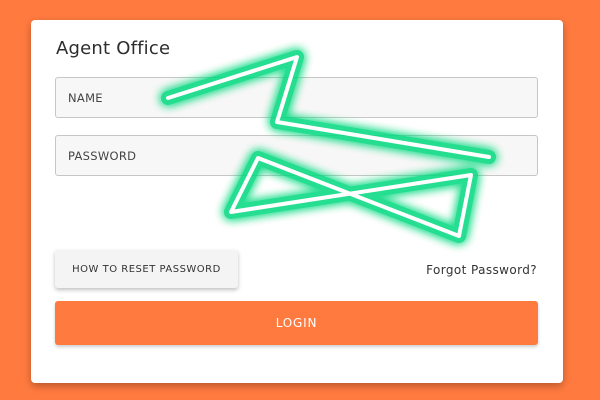 This screenshot has height=400, width=600. Describe the element at coordinates (481, 270) in the screenshot. I see `forgot-password-link: Forgot Password?` at that location.